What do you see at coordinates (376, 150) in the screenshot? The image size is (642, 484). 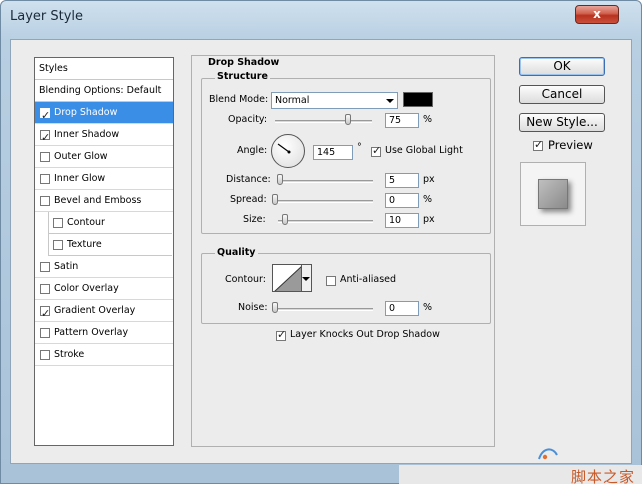 I see `use-global-light-checkbox` at bounding box center [376, 150].